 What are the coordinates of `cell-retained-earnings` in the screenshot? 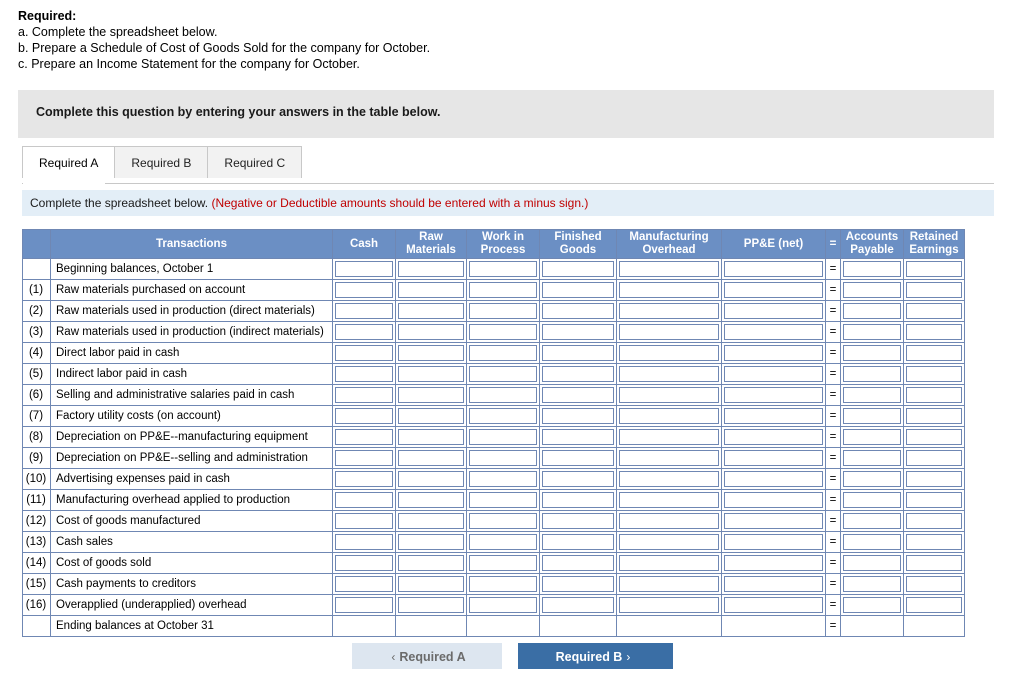 It's located at (934, 479).